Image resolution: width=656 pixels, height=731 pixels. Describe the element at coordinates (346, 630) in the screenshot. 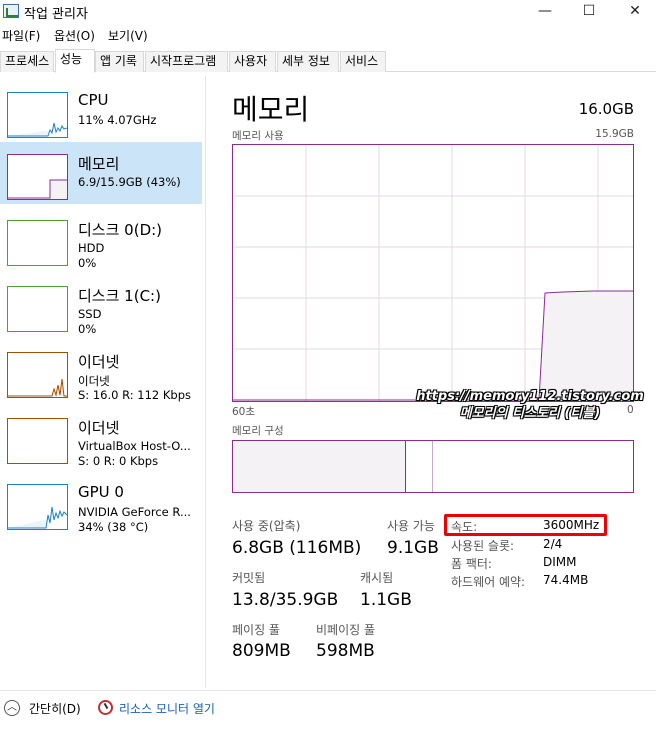

I see `nonpaged-pool-label: 비페이징 풀` at that location.